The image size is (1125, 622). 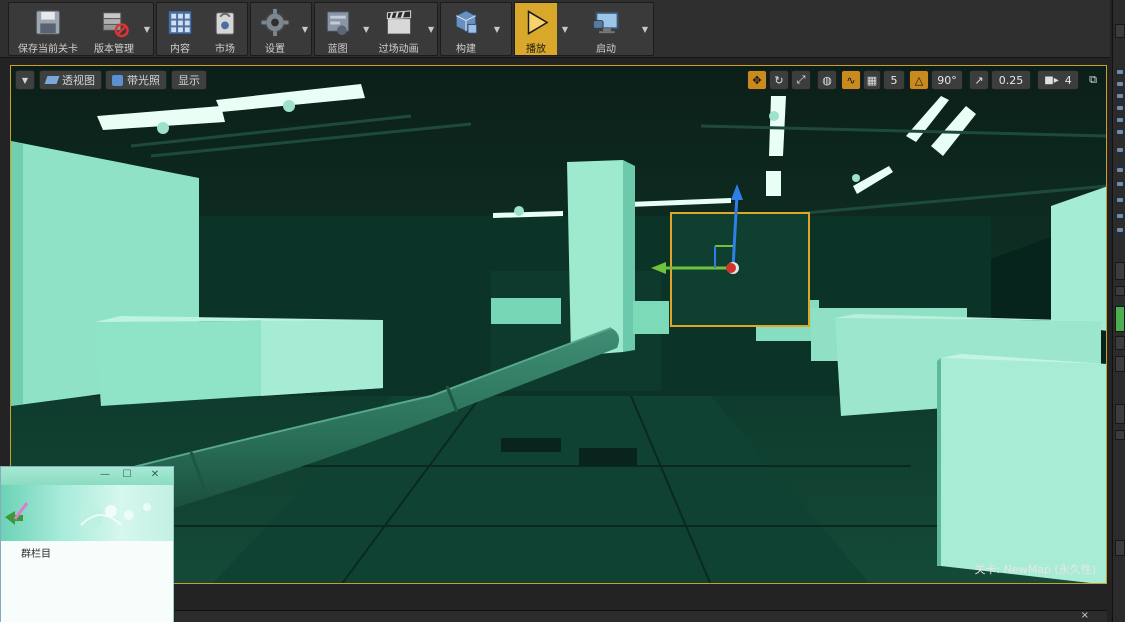 I want to click on settings-button: 设置, so click(x=275, y=29).